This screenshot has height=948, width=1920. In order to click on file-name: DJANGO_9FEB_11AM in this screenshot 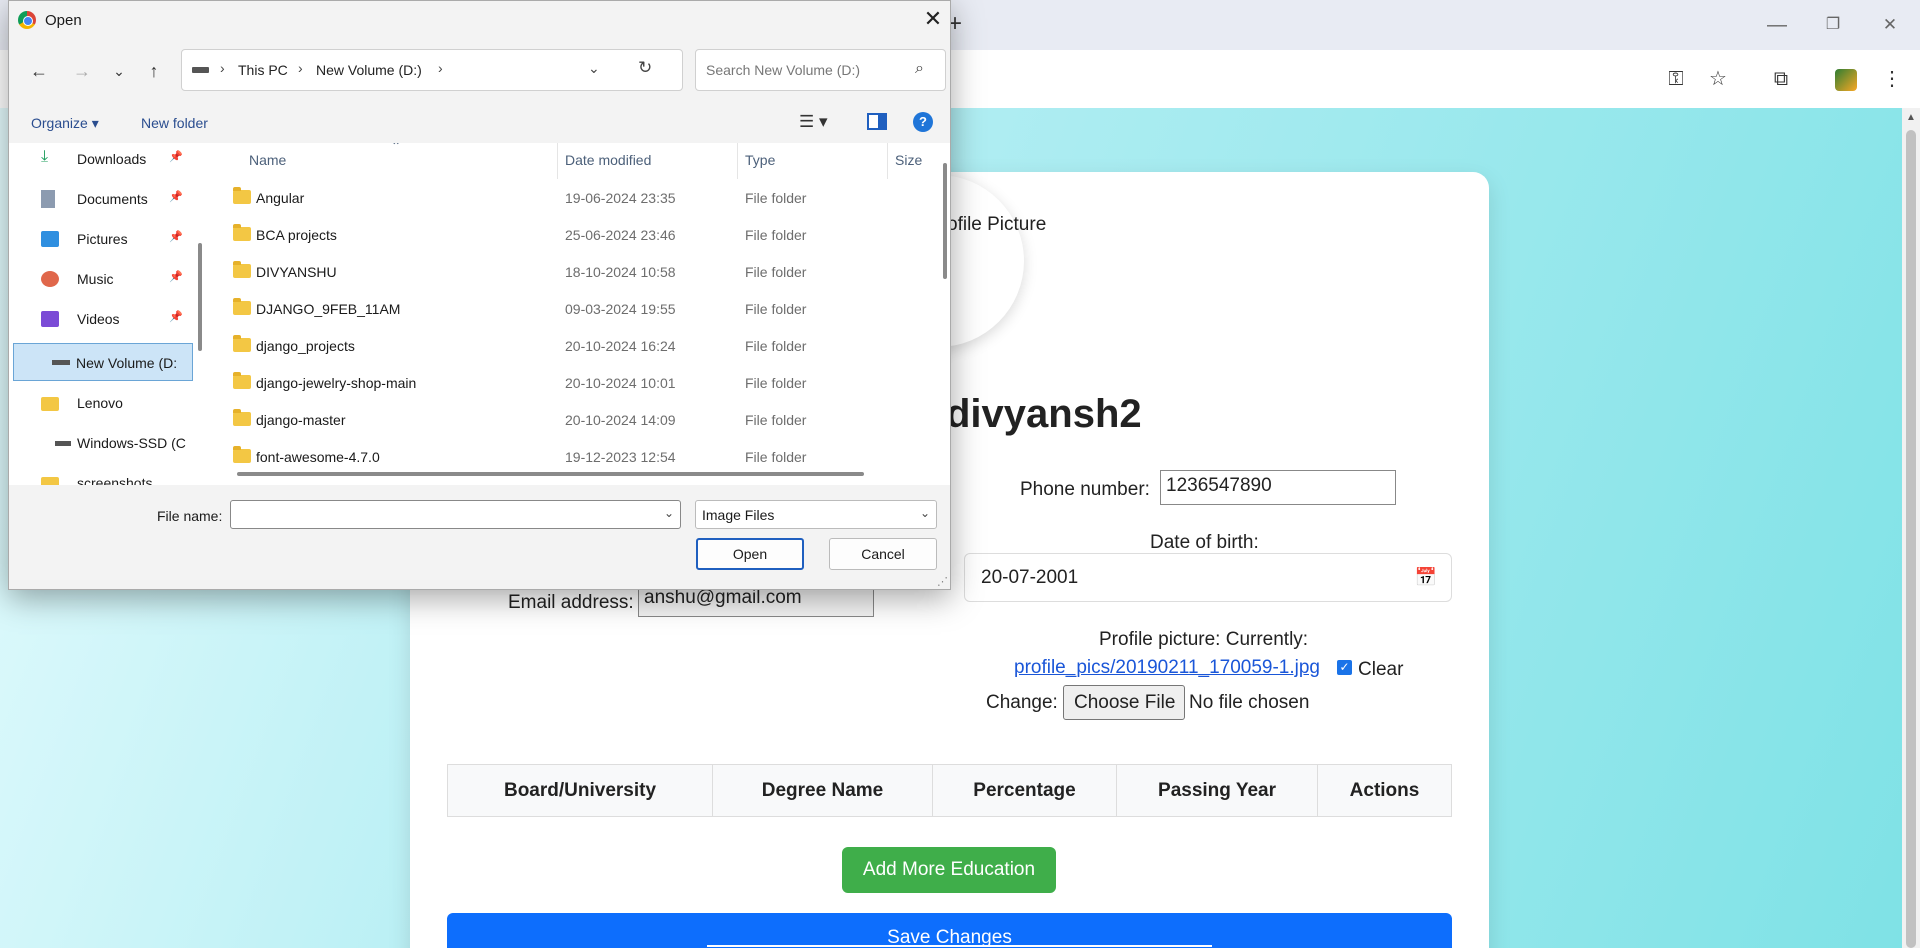, I will do `click(328, 309)`.